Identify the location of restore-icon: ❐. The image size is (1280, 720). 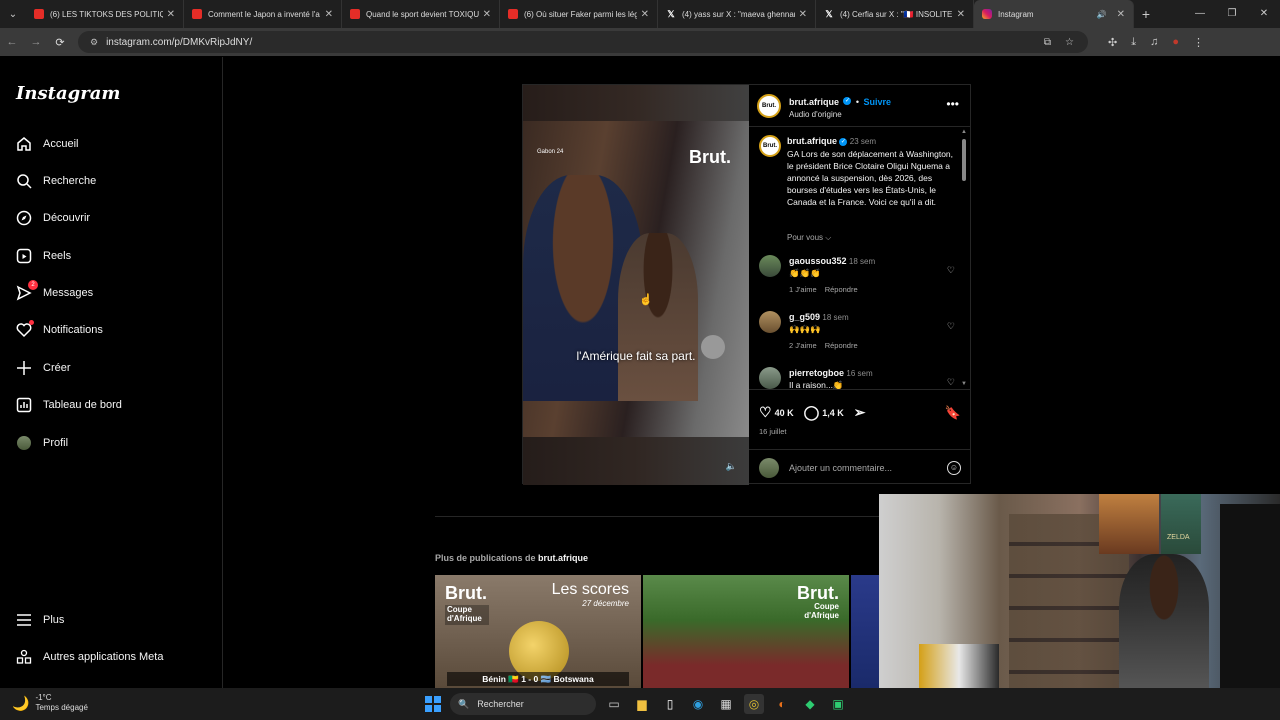
(1232, 14).